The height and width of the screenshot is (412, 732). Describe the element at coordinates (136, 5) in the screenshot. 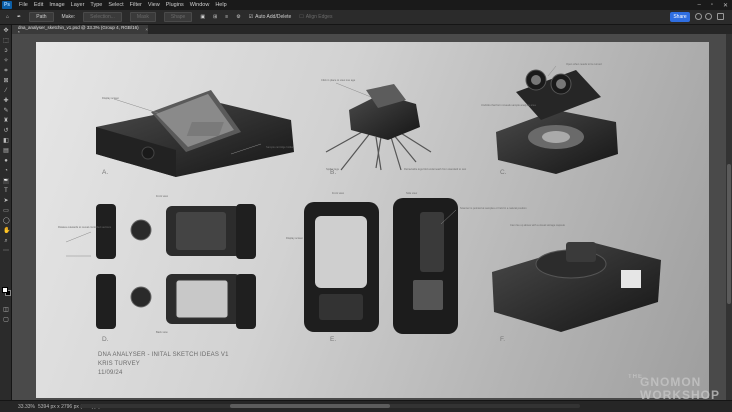

I see `menu-filter: Filter` at that location.